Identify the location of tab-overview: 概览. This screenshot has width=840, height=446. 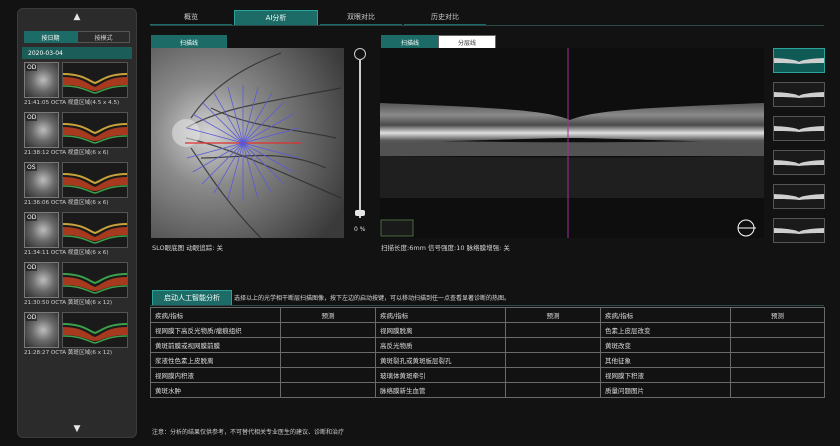
(191, 17).